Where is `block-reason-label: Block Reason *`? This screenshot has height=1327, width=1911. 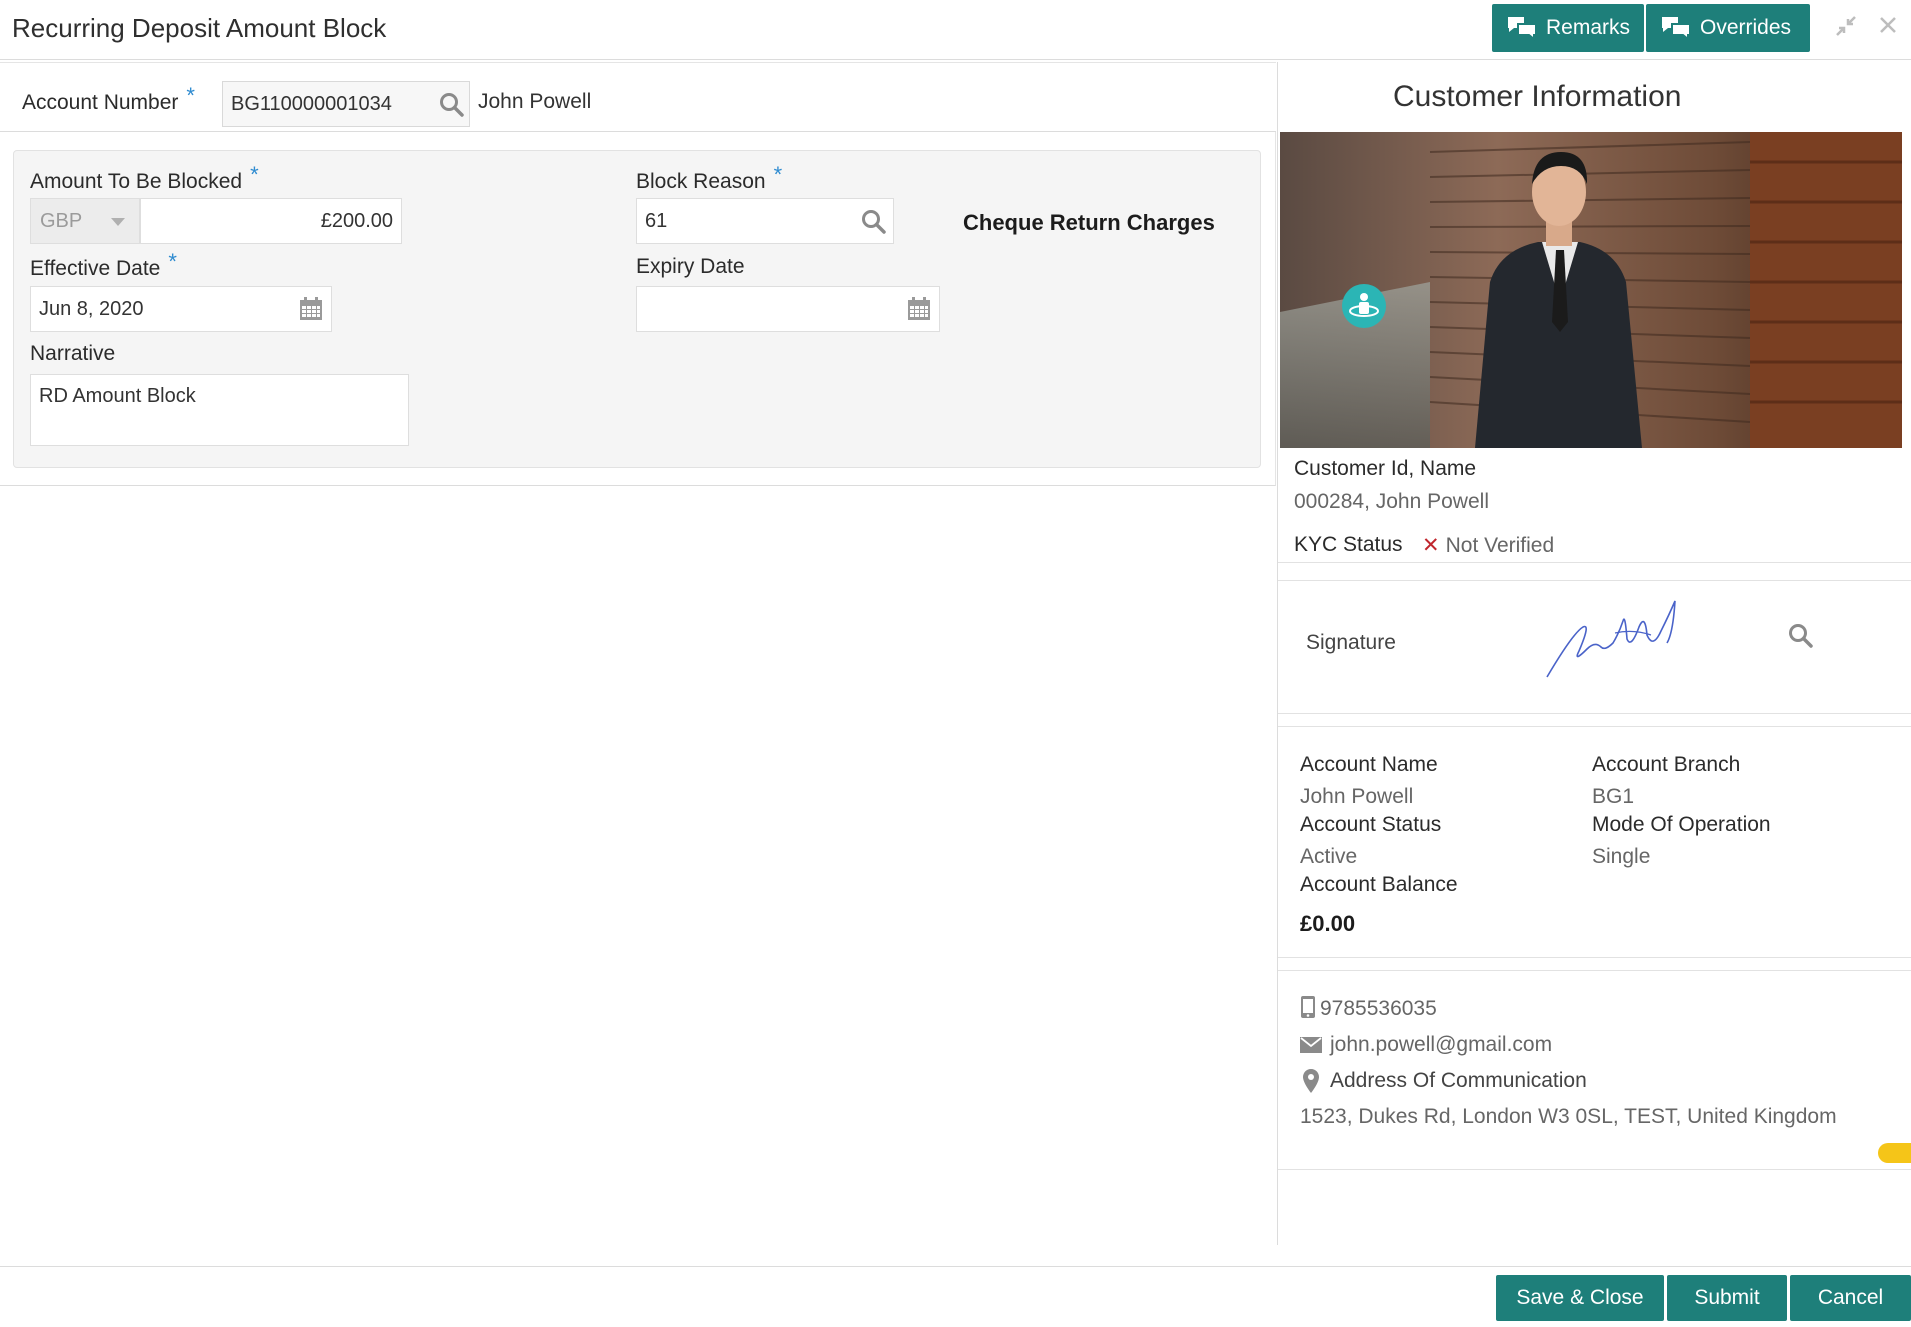
block-reason-label: Block Reason * is located at coordinates (709, 177).